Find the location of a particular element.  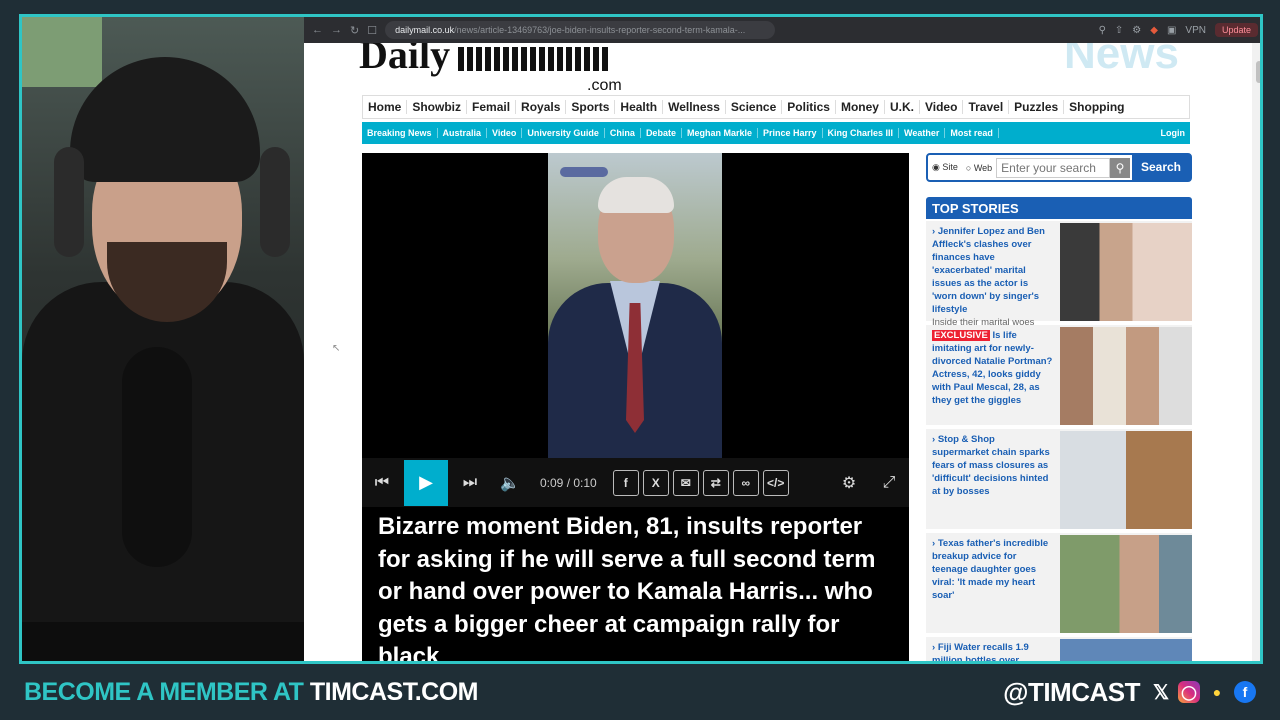

nav-item-video: Video is located at coordinates (942, 107).